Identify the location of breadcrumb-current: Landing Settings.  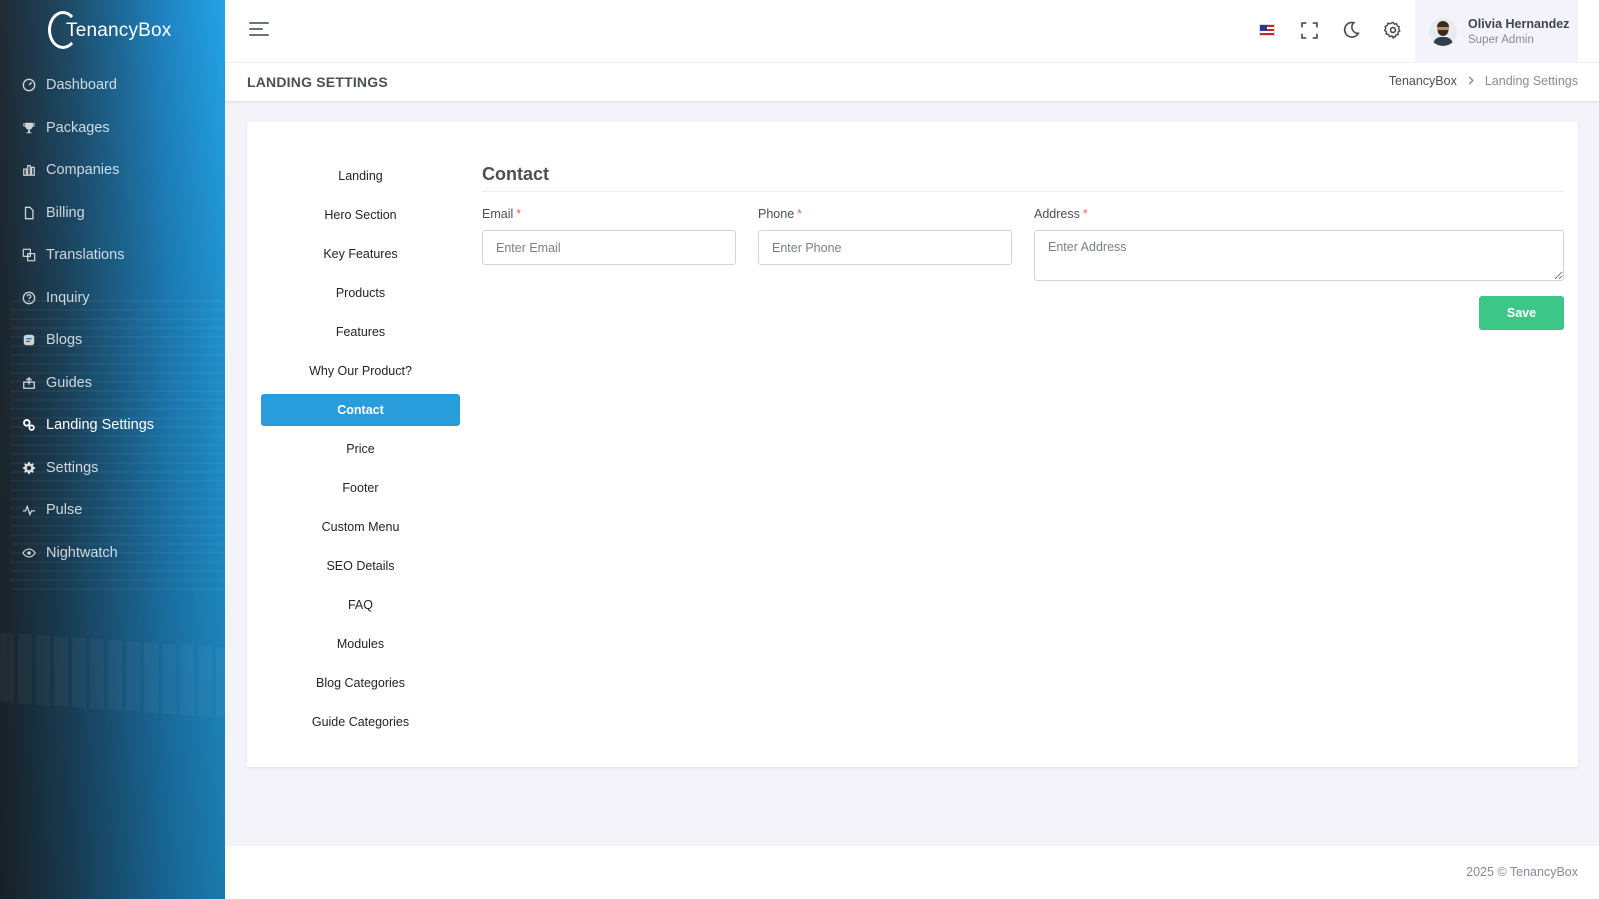
(1531, 81).